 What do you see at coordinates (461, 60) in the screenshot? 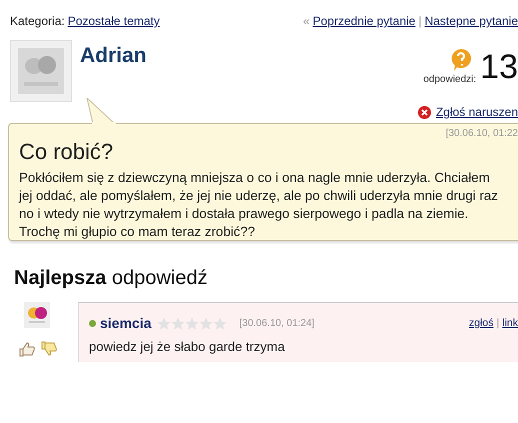
I see `question-icon` at bounding box center [461, 60].